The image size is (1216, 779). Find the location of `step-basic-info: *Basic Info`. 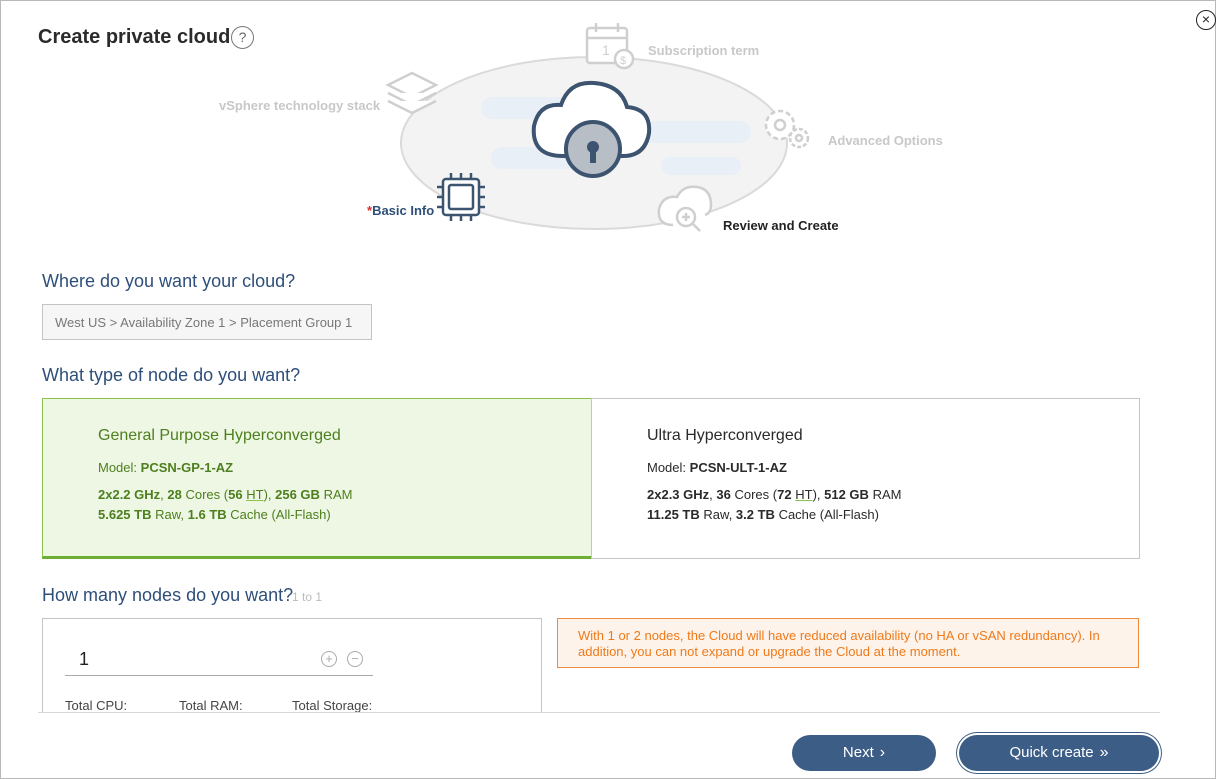

step-basic-info: *Basic Info is located at coordinates (400, 210).